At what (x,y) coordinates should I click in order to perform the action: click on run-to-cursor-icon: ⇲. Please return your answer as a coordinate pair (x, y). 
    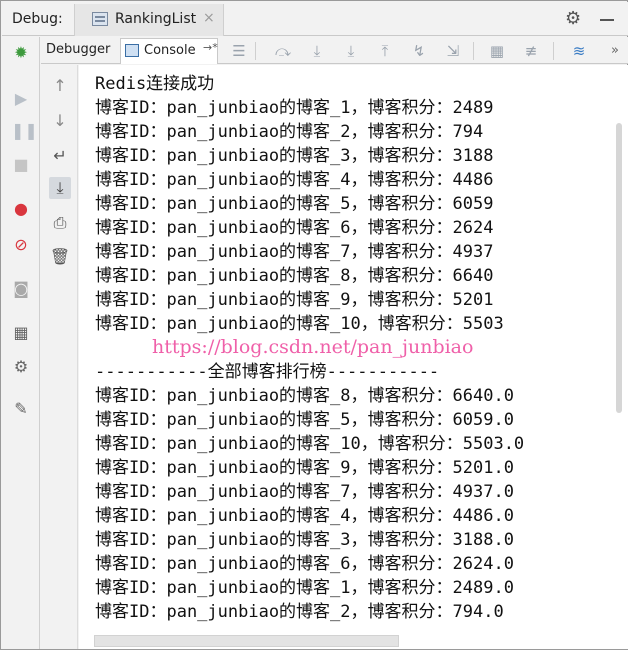
    Looking at the image, I should click on (453, 51).